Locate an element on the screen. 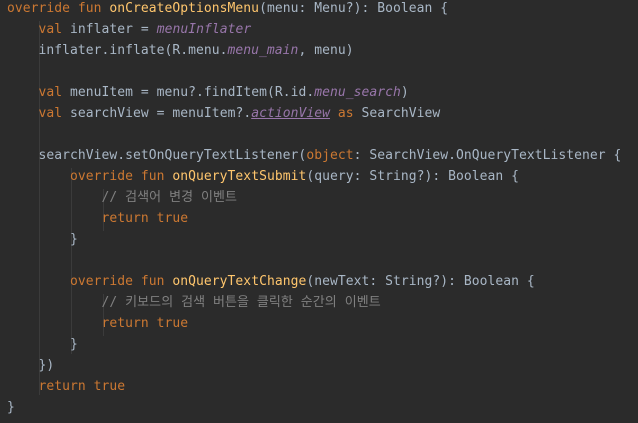 This screenshot has width=638, height=423. property-token: menuInflater is located at coordinates (204, 29).